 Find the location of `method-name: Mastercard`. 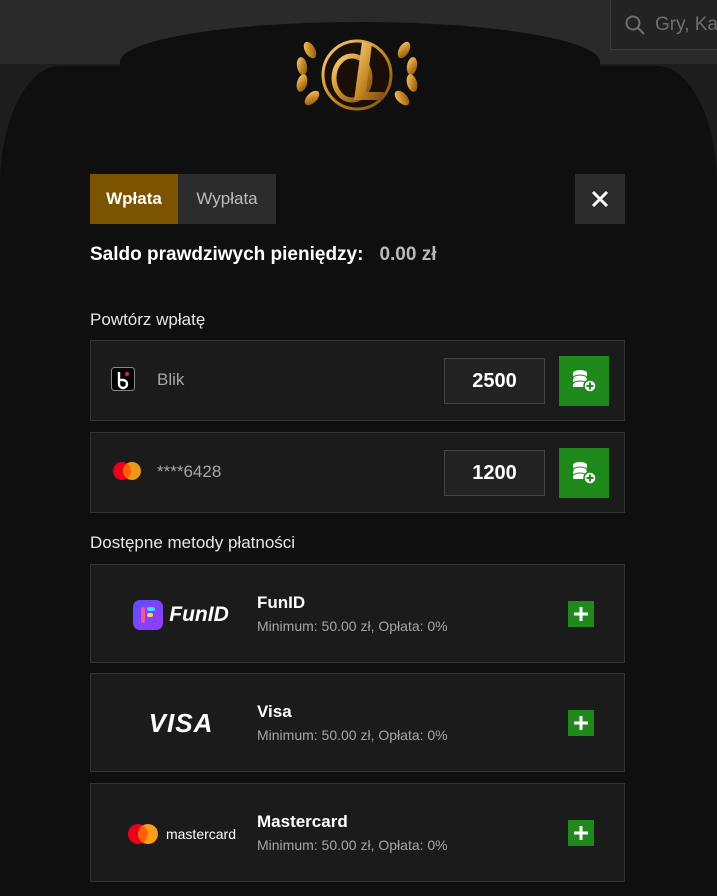

method-name: Mastercard is located at coordinates (302, 821).